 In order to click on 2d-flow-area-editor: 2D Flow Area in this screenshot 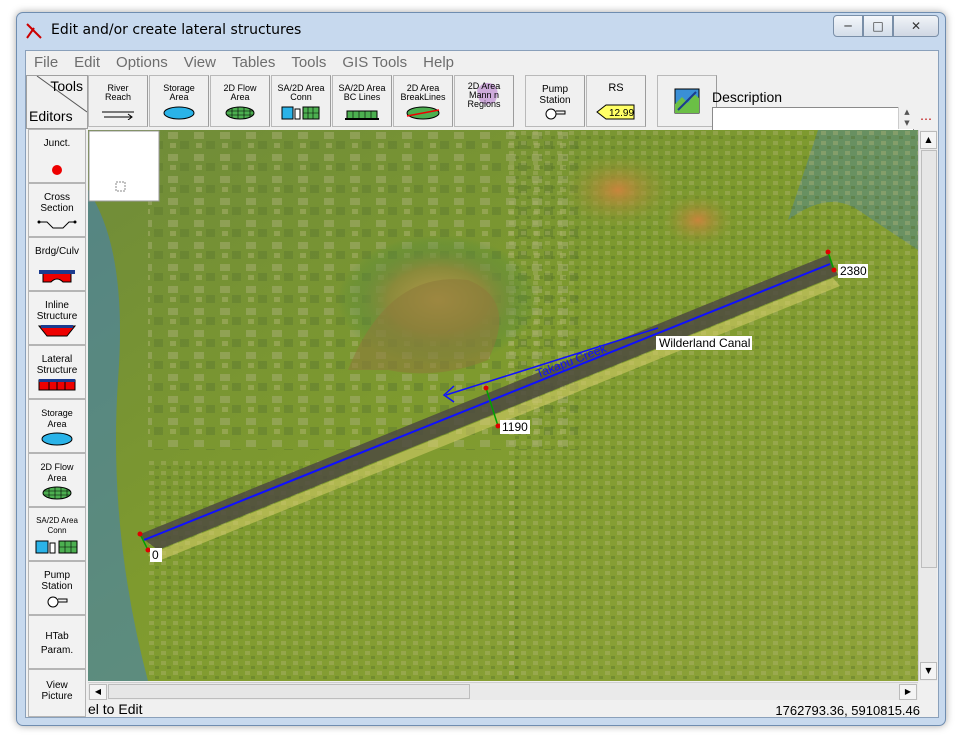, I will do `click(57, 480)`.